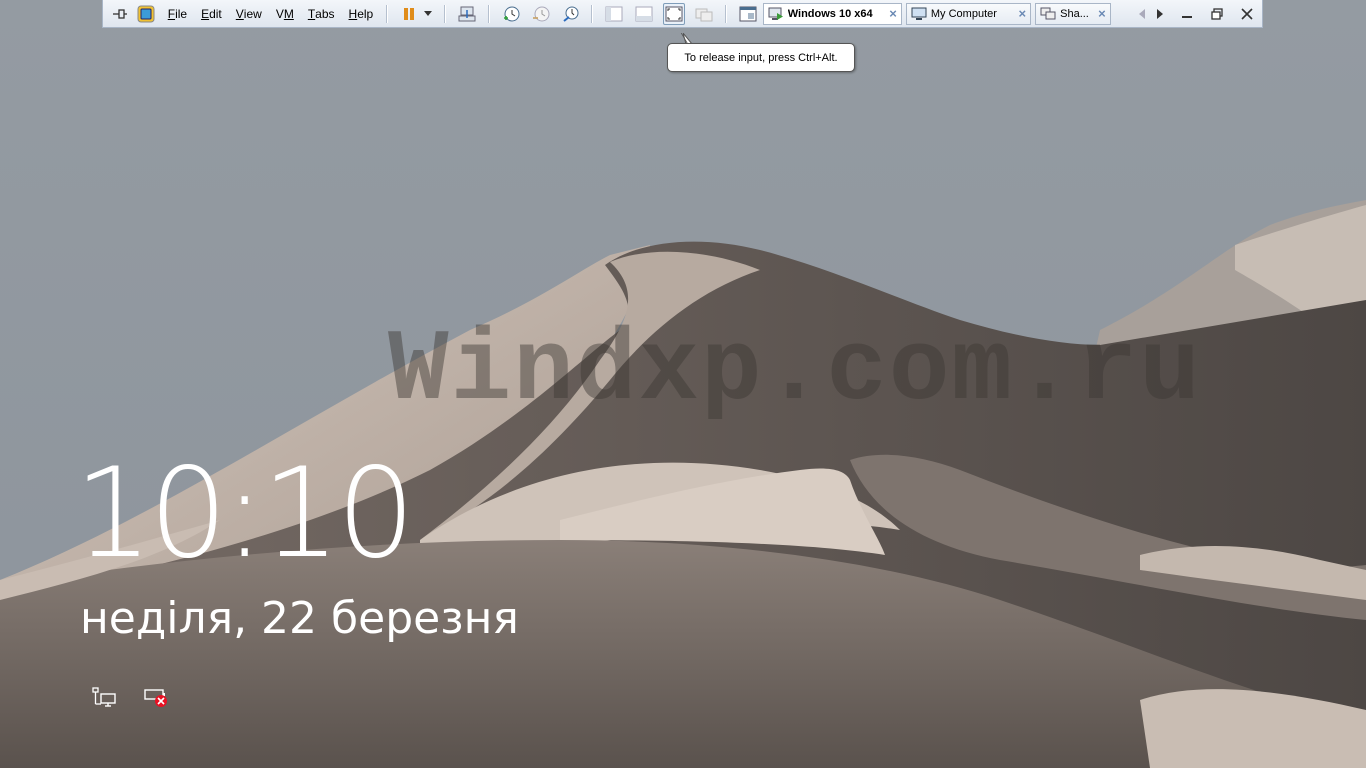 This screenshot has width=1366, height=768. What do you see at coordinates (795, 372) in the screenshot?
I see `watermark-text: Windxp.com.ru` at bounding box center [795, 372].